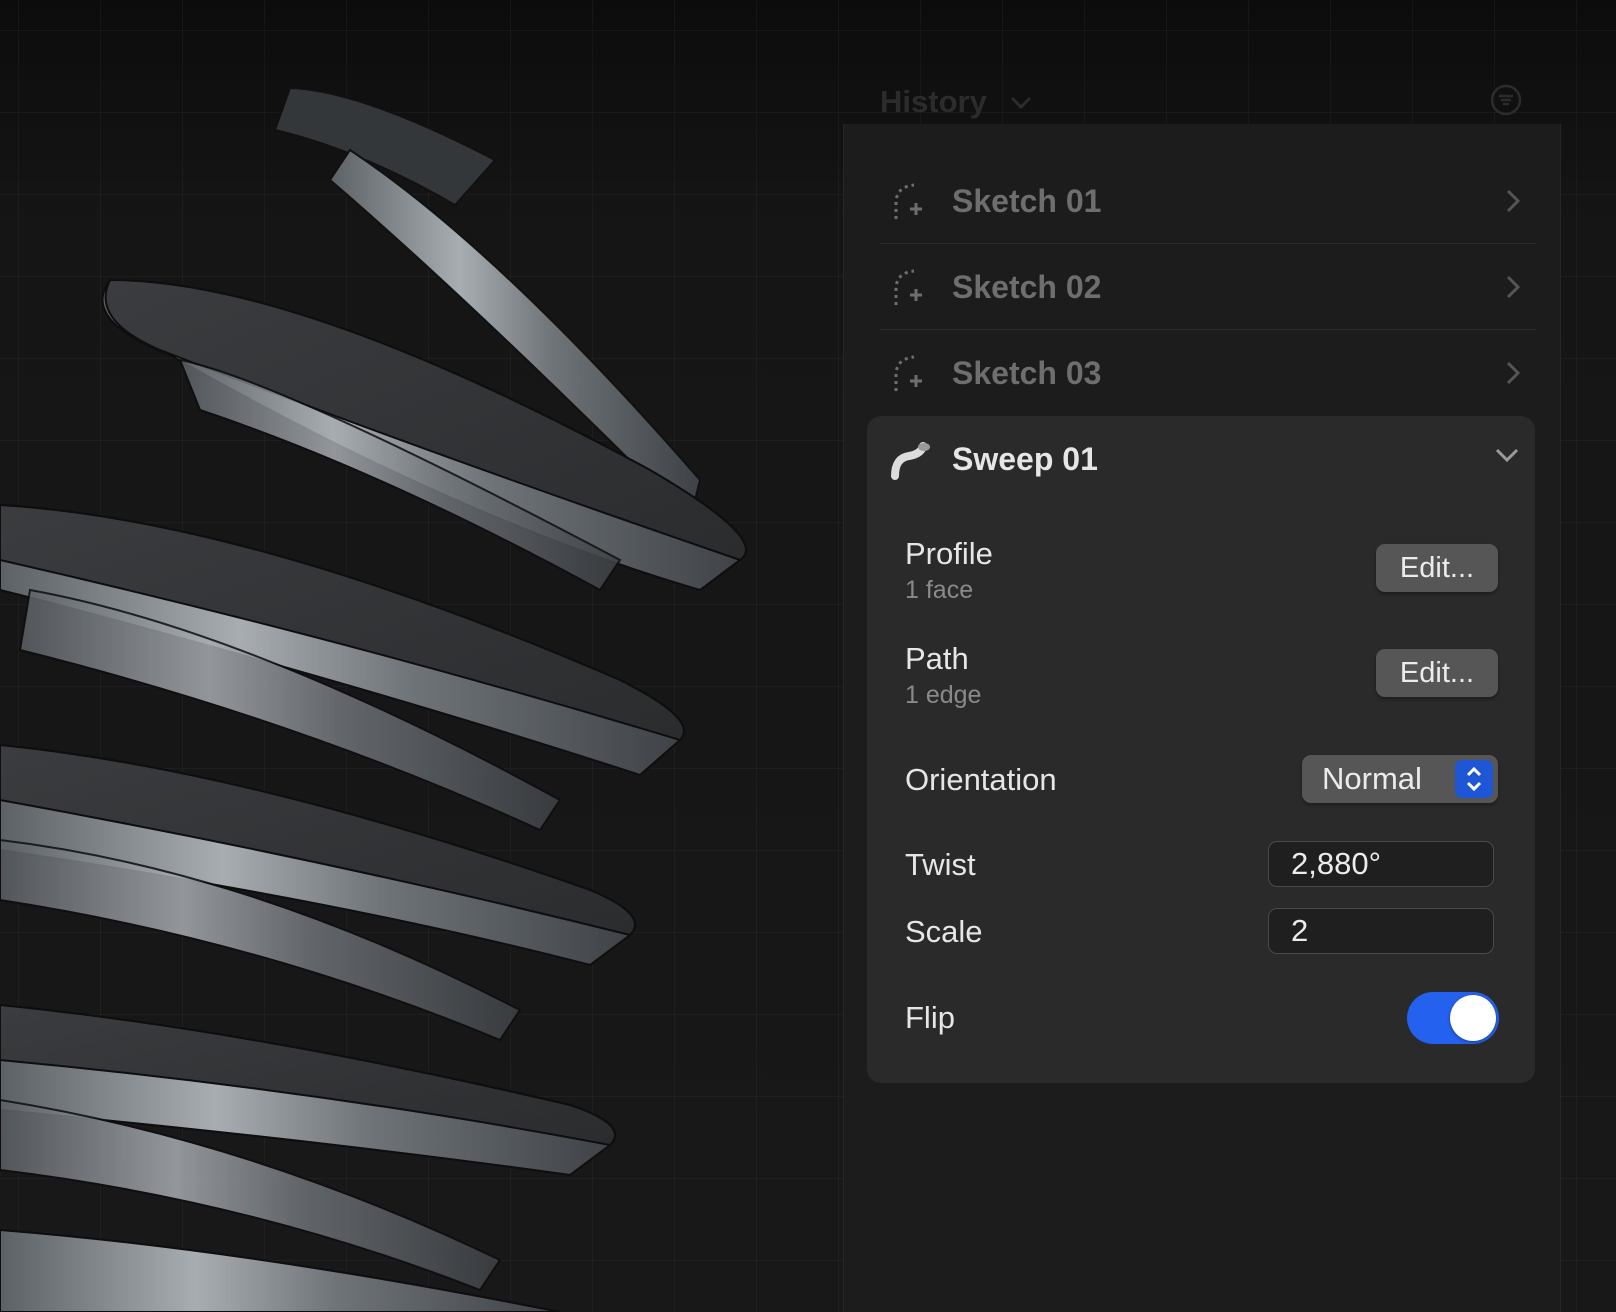  I want to click on history-header: History, so click(1201, 102).